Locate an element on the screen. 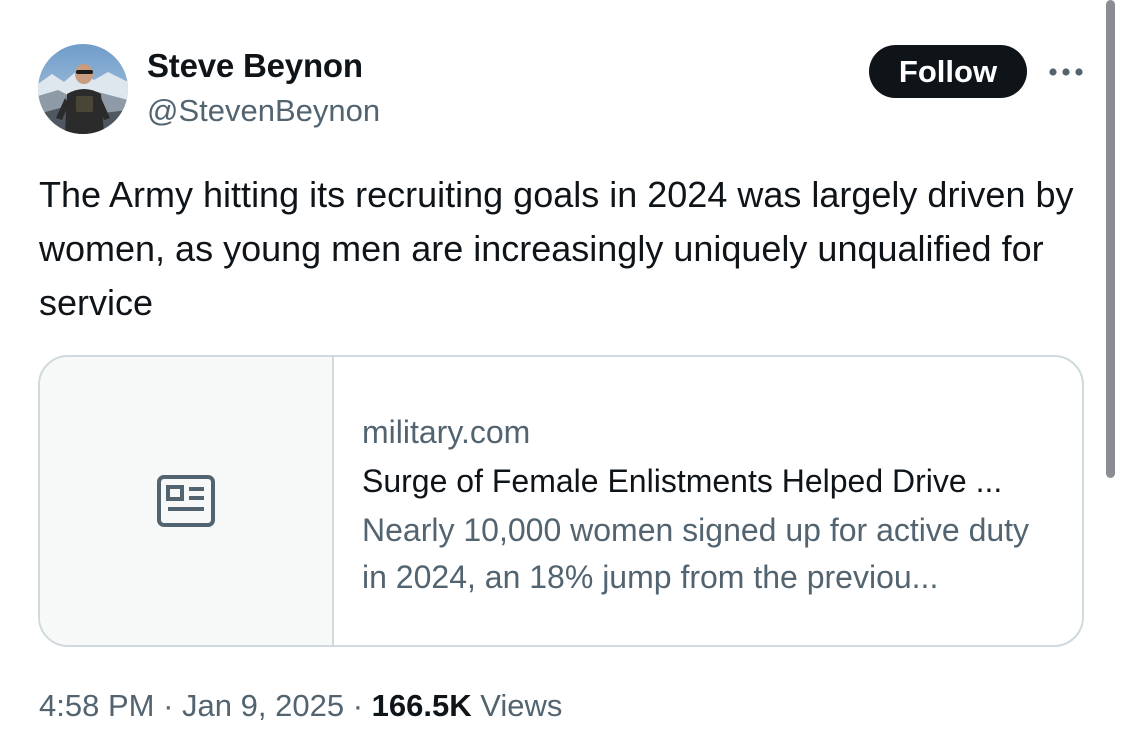  newspaper-icon is located at coordinates (186, 501).